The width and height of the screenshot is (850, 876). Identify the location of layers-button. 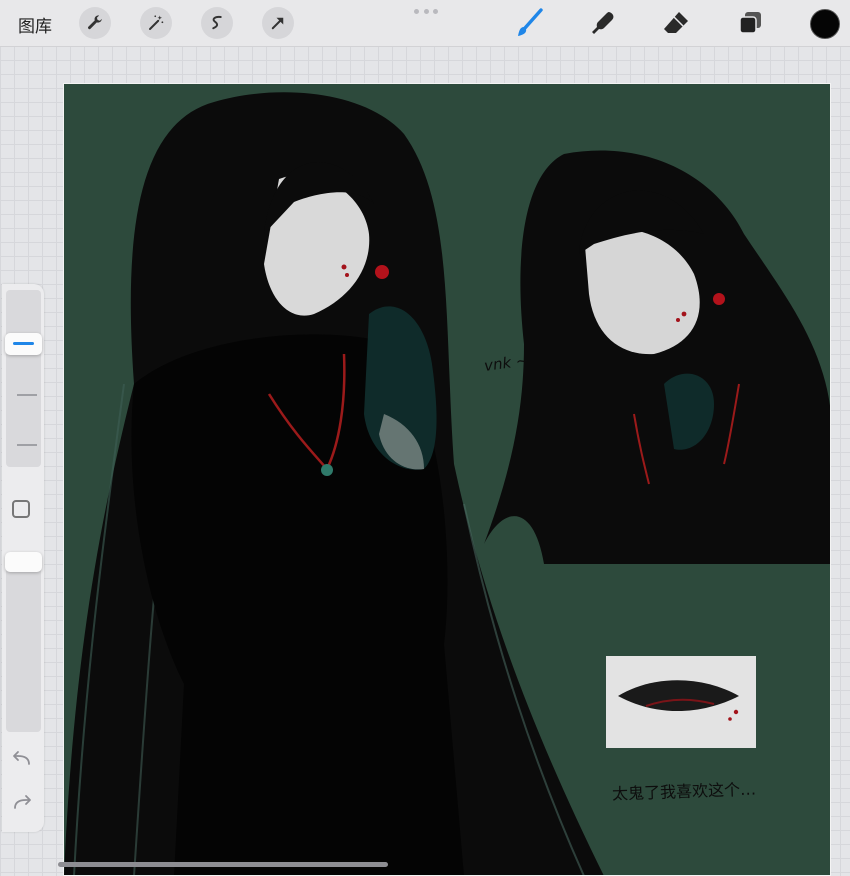
(750, 23).